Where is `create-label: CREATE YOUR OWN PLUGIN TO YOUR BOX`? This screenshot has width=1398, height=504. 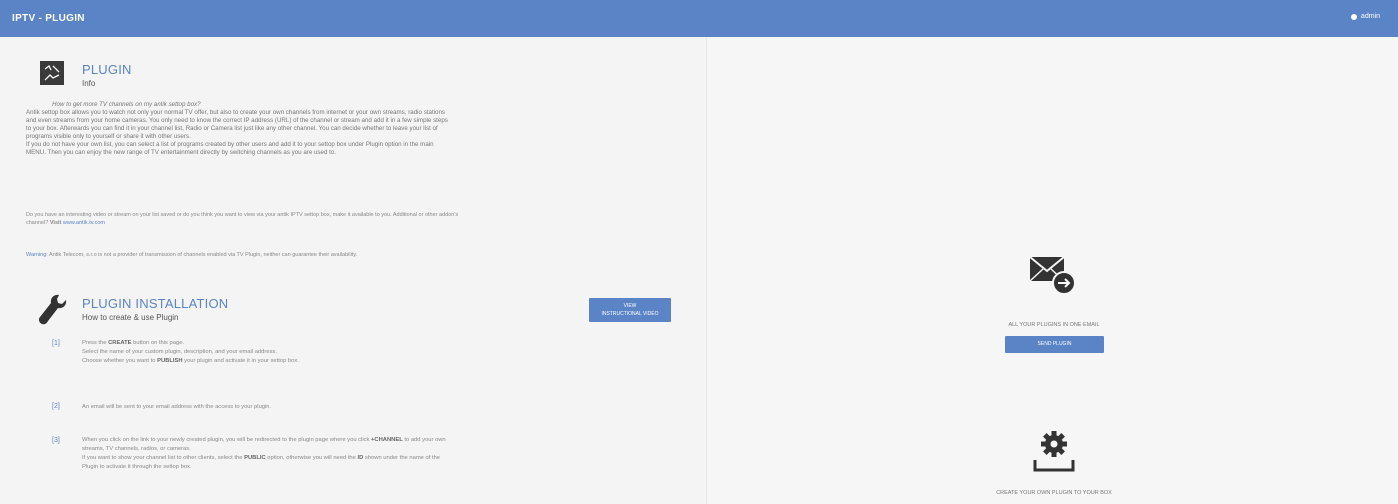 create-label: CREATE YOUR OWN PLUGIN TO YOUR BOX is located at coordinates (1054, 493).